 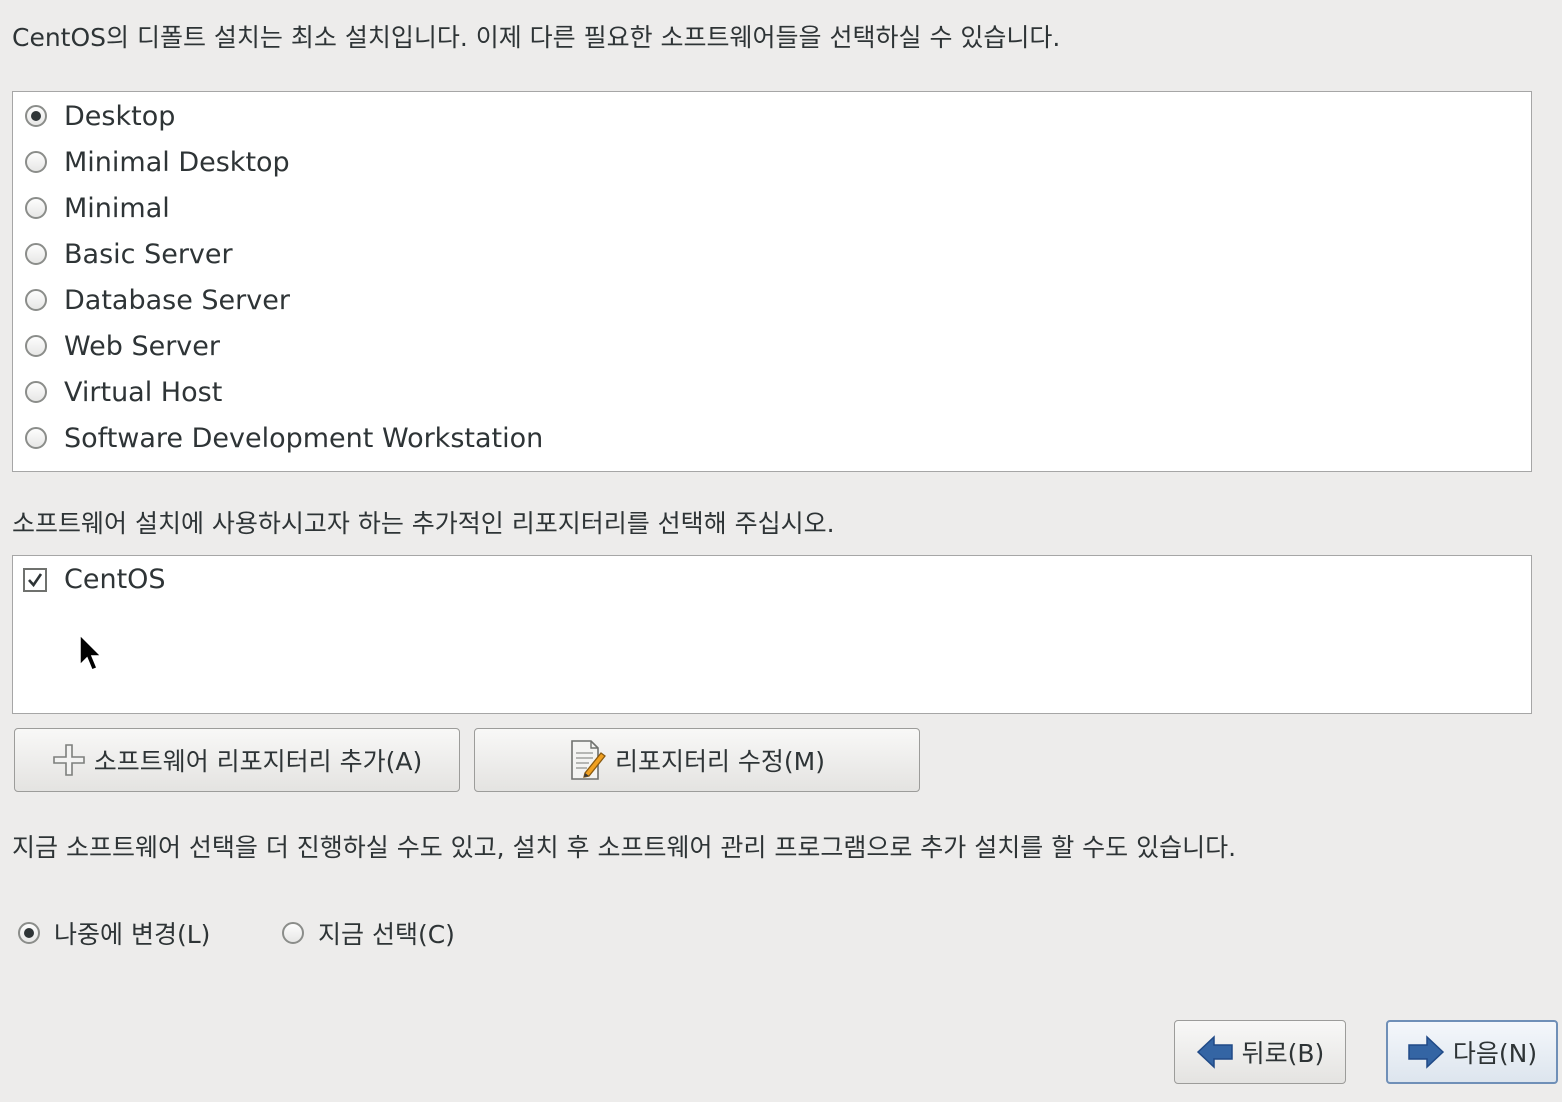 I want to click on group-option-virtual-host: Virtual Host, so click(x=117, y=392).